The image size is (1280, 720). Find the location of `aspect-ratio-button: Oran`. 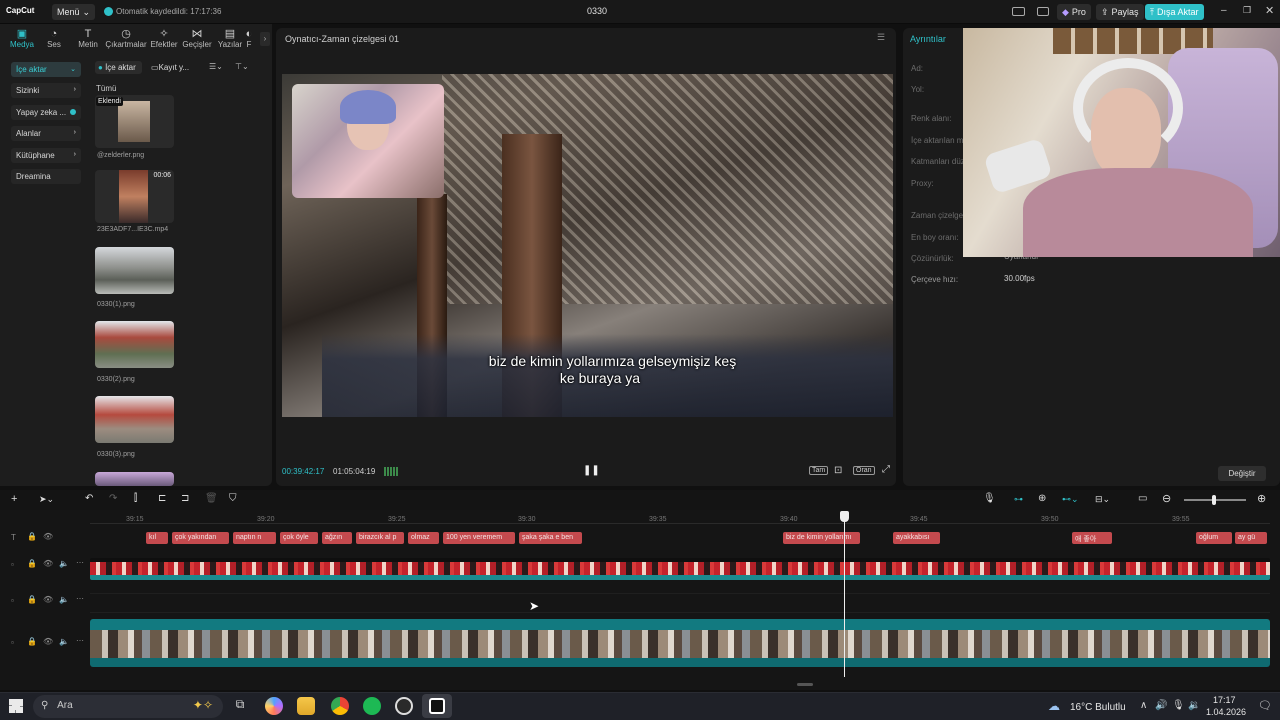

aspect-ratio-button: Oran is located at coordinates (864, 470).